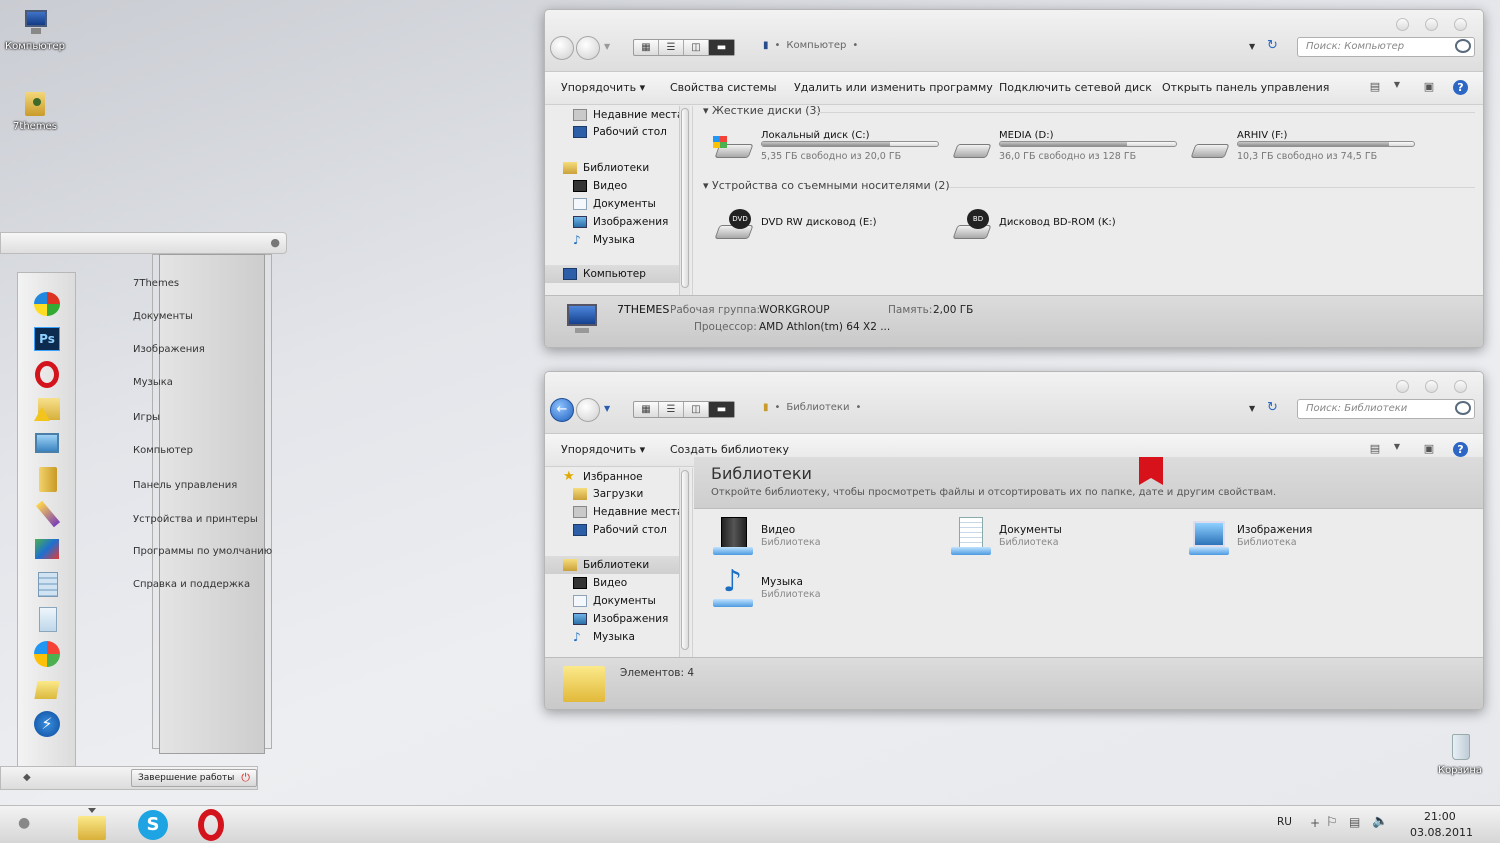  I want to click on map-network-drive-button: Подключить сетевой диск, so click(1075, 87).